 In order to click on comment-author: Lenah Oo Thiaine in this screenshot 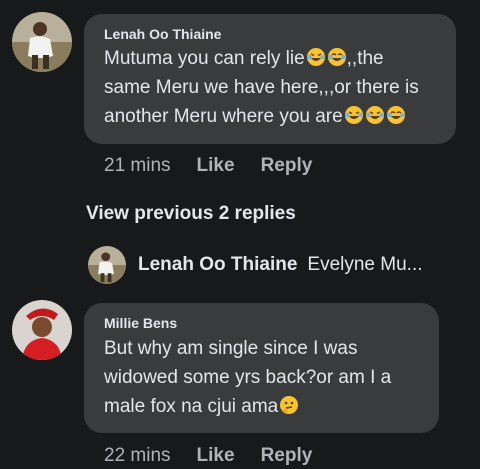, I will do `click(162, 34)`.